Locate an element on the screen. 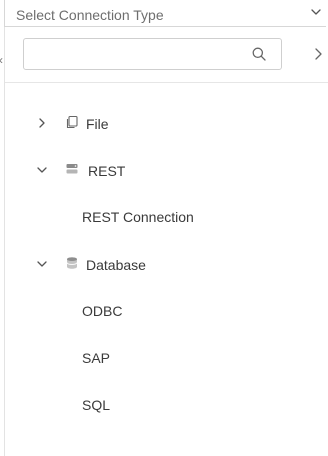  tree-leaf-rest-connection: REST Connection is located at coordinates (165, 216).